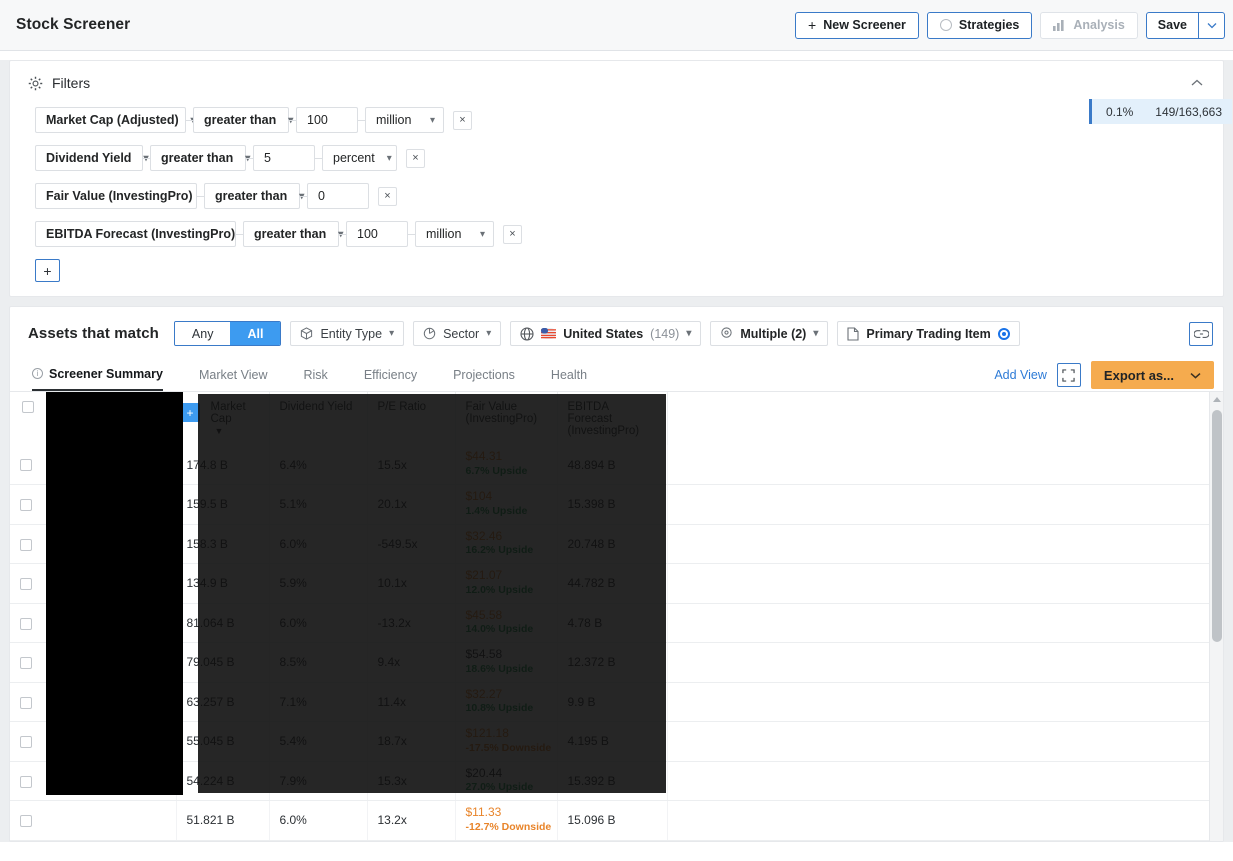 The image size is (1233, 861). Describe the element at coordinates (1099, 25) in the screenshot. I see `analysis-label: Analysis` at that location.